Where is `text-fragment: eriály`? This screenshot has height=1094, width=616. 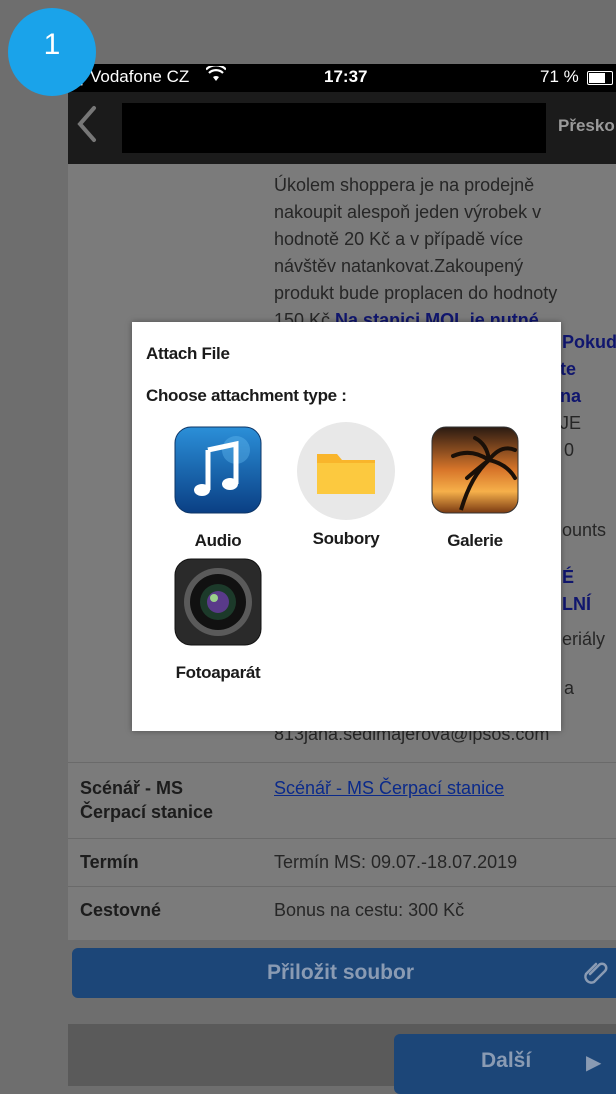
text-fragment: eriály is located at coordinates (584, 639).